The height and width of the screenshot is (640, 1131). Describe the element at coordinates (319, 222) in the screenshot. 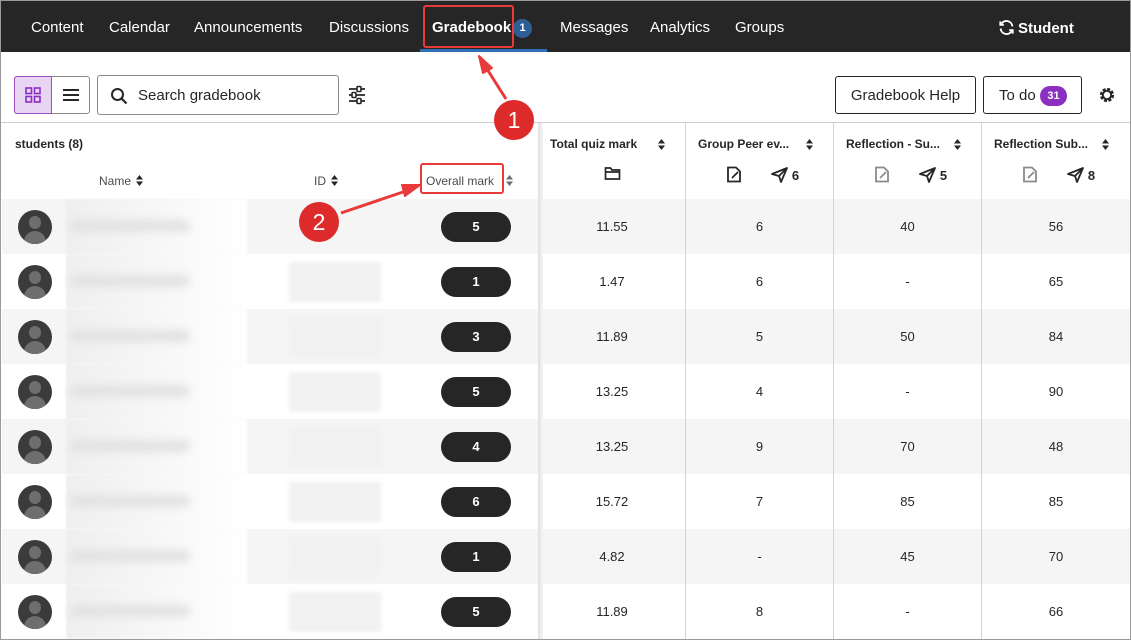

I see `annotation-step-2: 2` at that location.